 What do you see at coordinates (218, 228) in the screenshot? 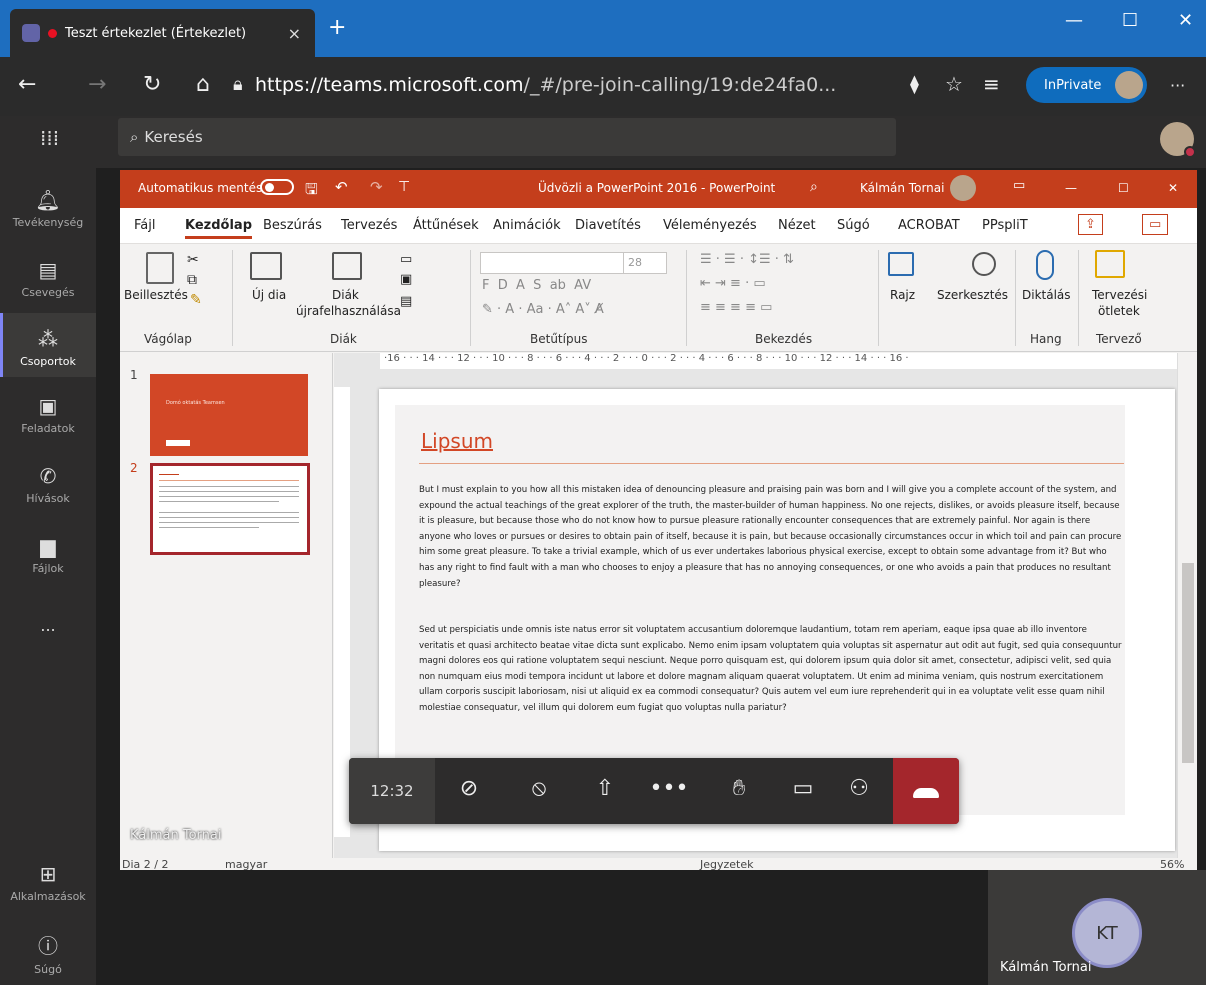
I see `tab-home: Kezdőlap` at bounding box center [218, 228].